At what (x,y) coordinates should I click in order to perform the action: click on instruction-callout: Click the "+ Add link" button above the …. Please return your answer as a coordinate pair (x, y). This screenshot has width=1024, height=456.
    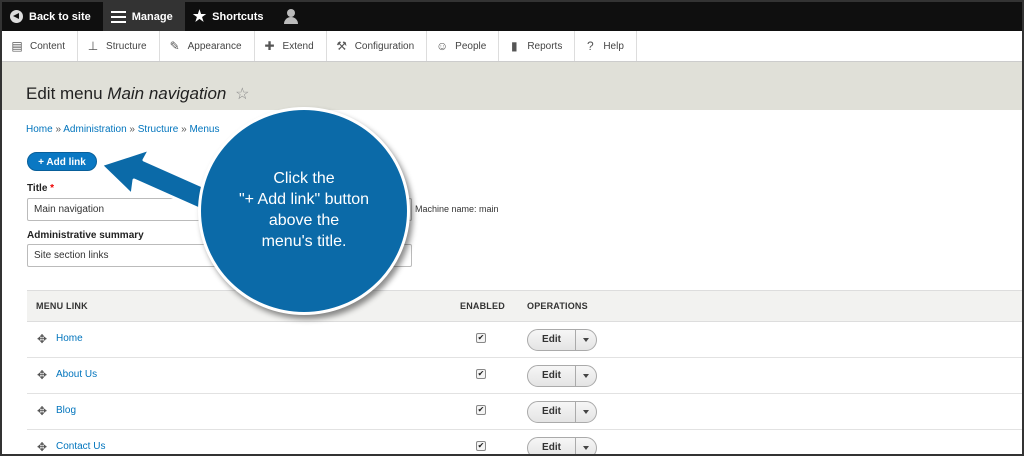
    Looking at the image, I should click on (304, 211).